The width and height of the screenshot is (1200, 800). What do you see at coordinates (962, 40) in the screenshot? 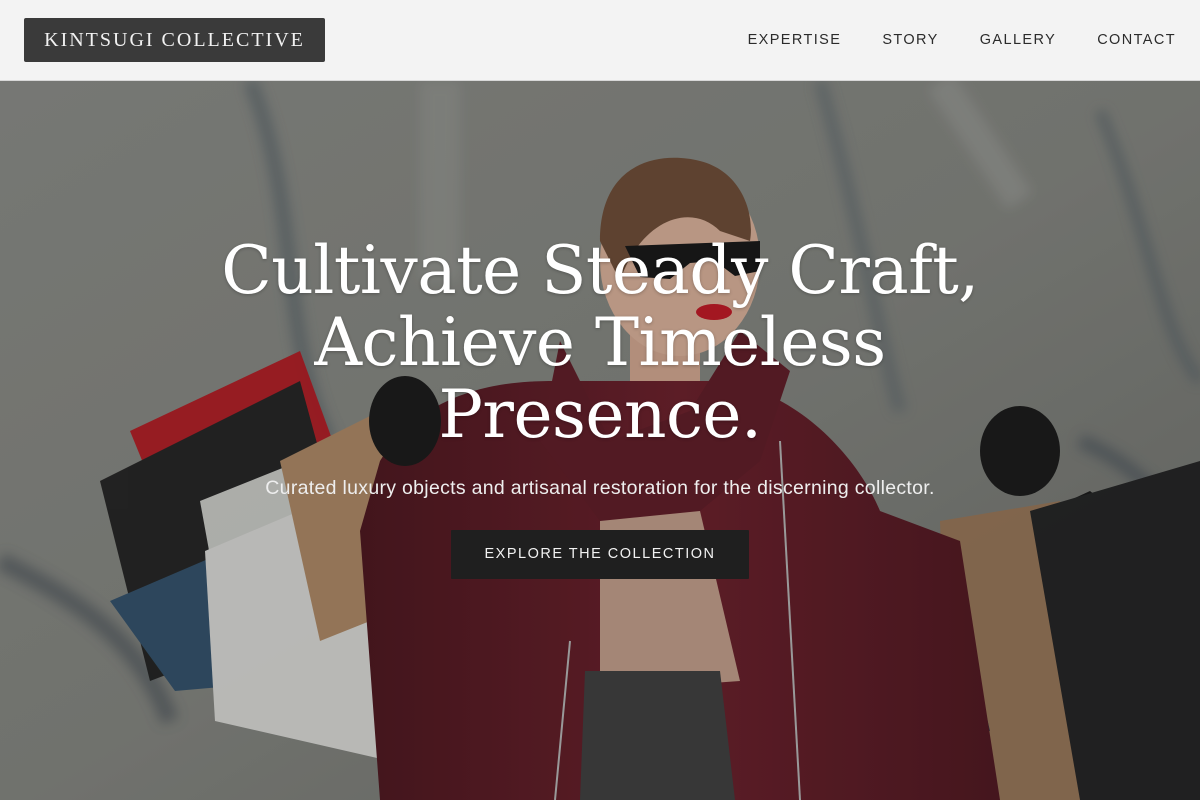
I see `main-nav: EXPERTISE STORY GALLERY CONTACT` at bounding box center [962, 40].